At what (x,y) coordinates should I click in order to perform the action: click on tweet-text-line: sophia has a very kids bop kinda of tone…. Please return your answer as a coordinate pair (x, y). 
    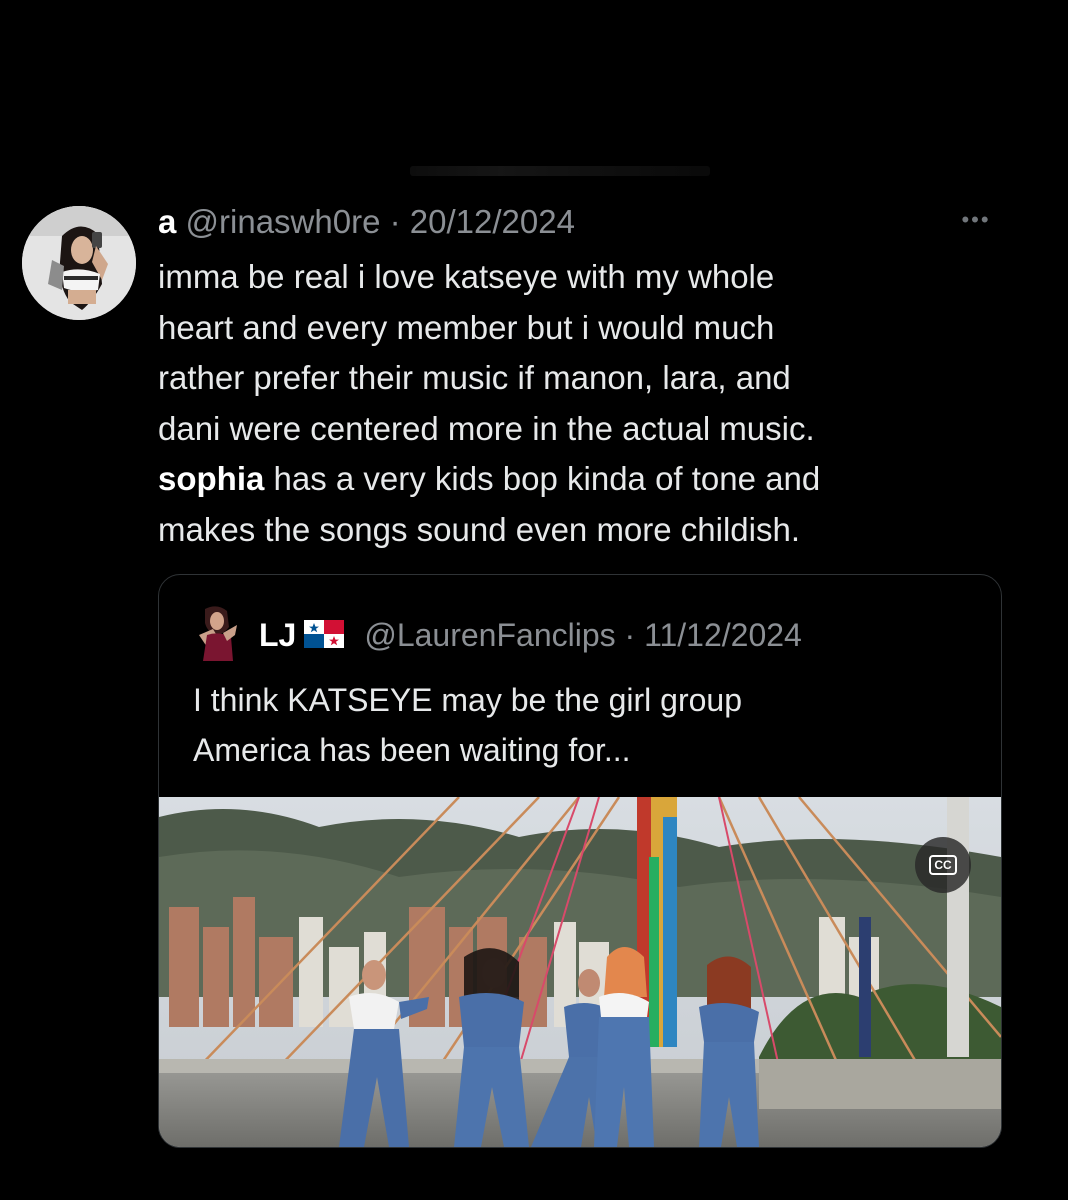
    Looking at the image, I should click on (583, 479).